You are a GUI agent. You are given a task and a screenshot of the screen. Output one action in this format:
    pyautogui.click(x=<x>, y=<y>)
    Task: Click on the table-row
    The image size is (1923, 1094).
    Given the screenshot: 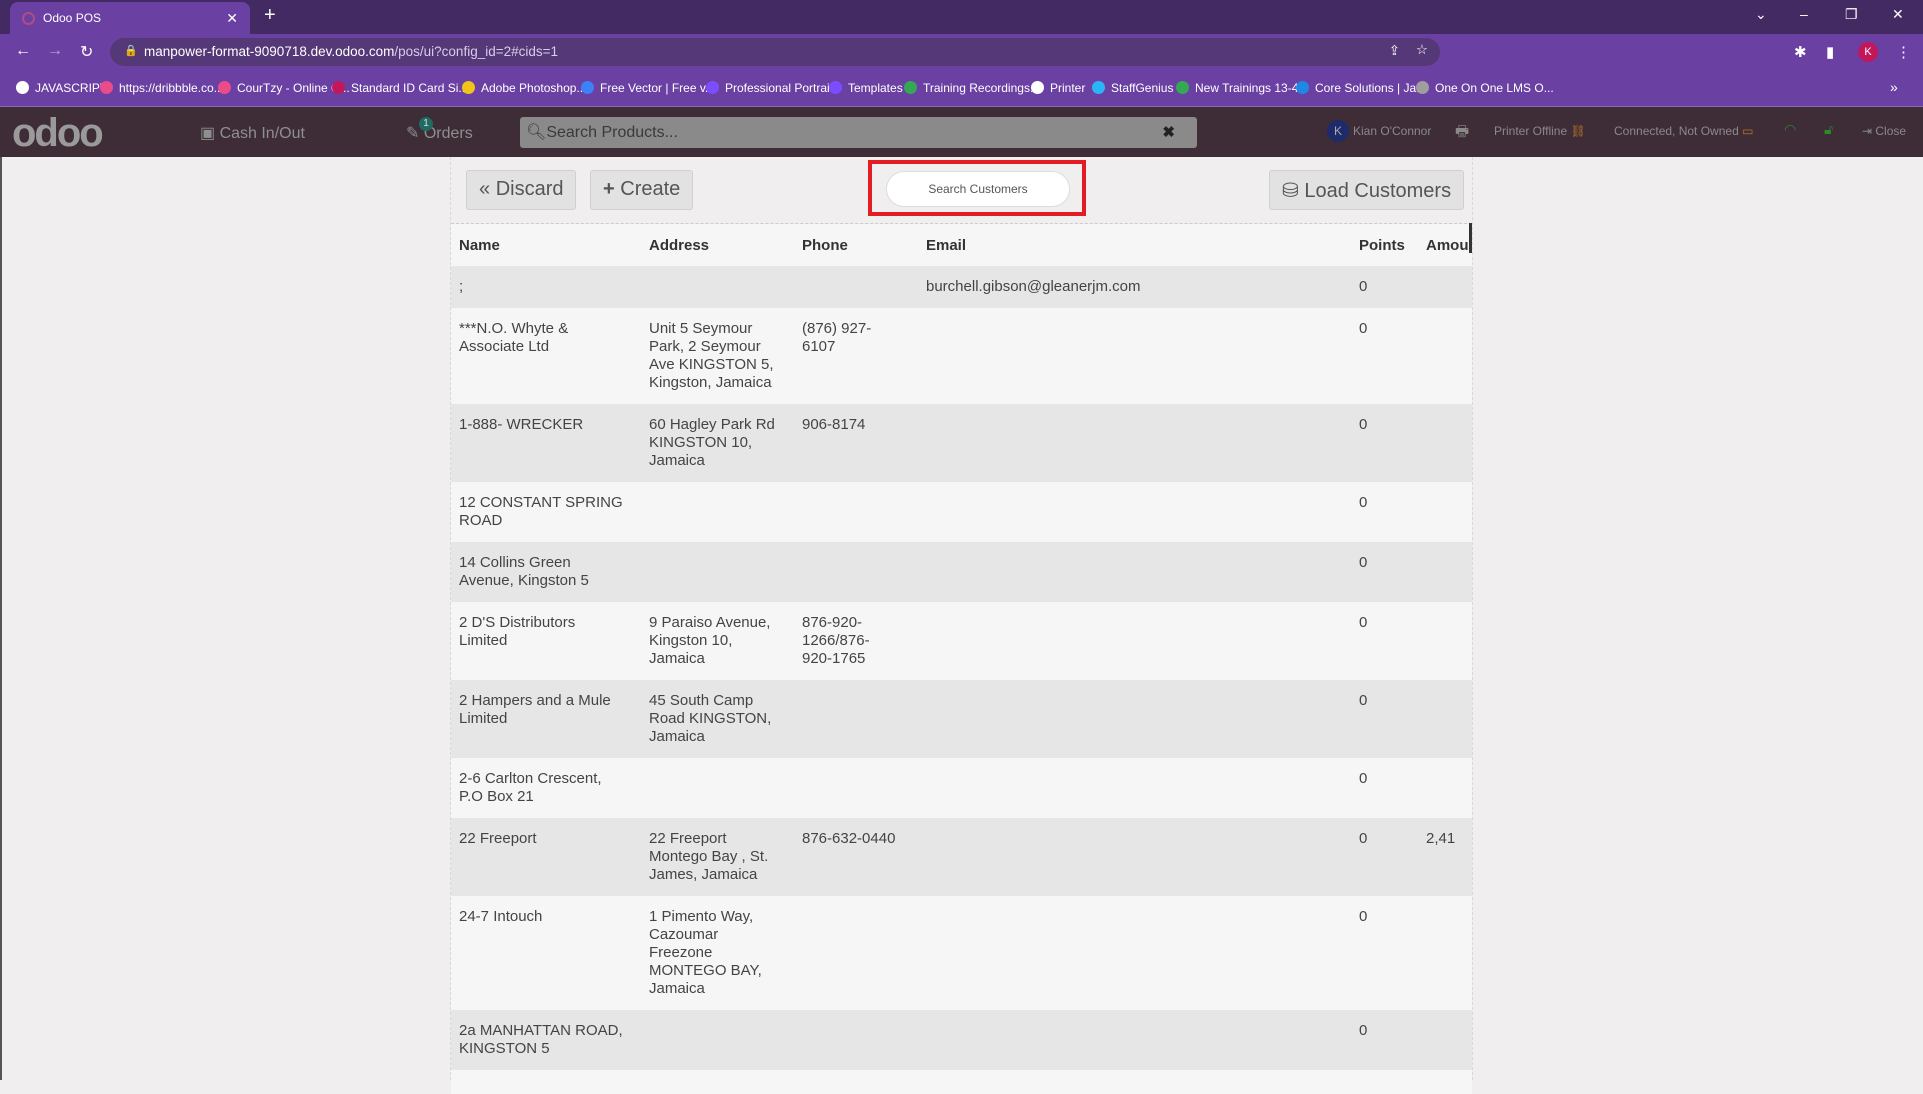 What is the action you would take?
    pyautogui.click(x=961, y=1082)
    